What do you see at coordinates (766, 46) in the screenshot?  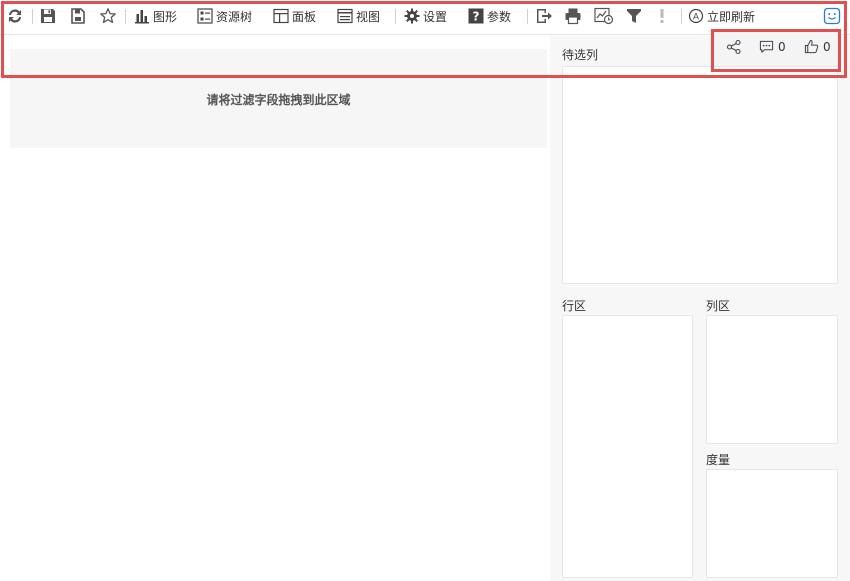 I see `comment-icon` at bounding box center [766, 46].